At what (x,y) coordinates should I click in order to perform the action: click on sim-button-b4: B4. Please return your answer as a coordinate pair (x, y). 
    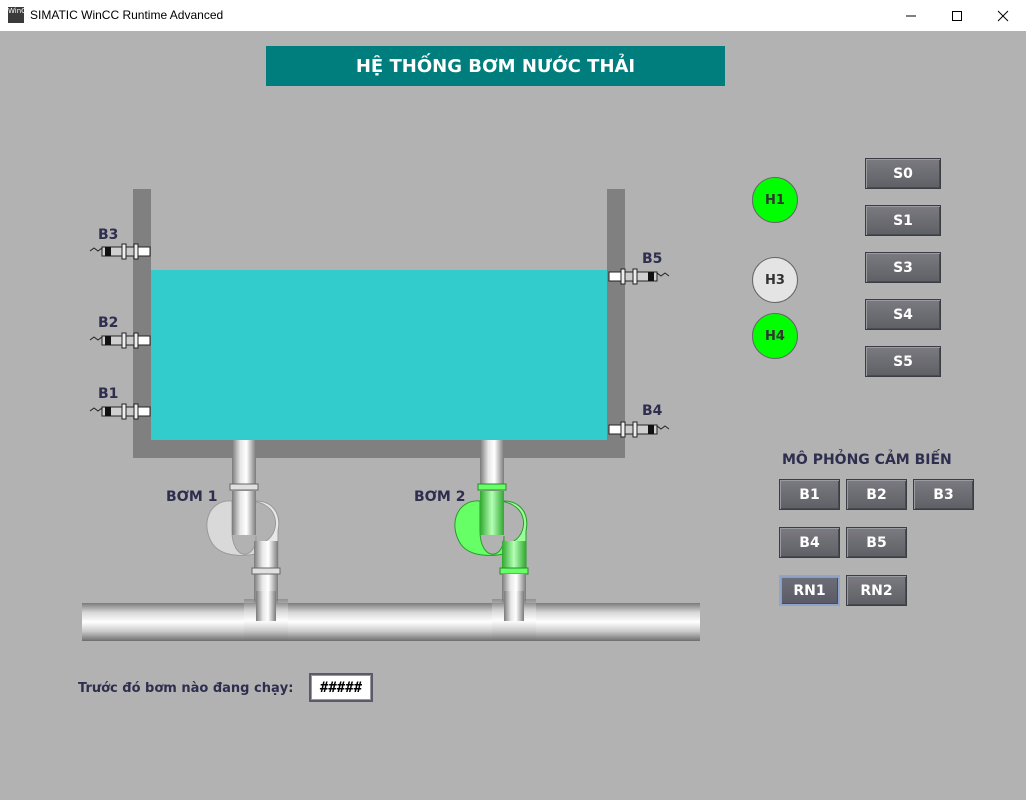
    Looking at the image, I should click on (809, 542).